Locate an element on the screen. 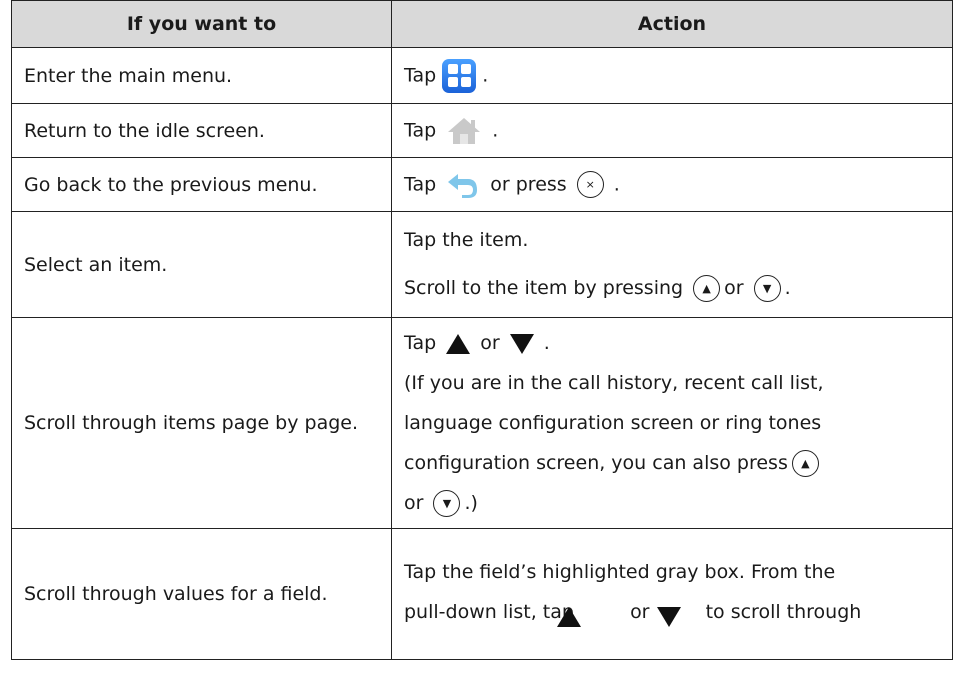 The width and height of the screenshot is (961, 681). line-text: Scroll to the item by pressing is located at coordinates (544, 288).